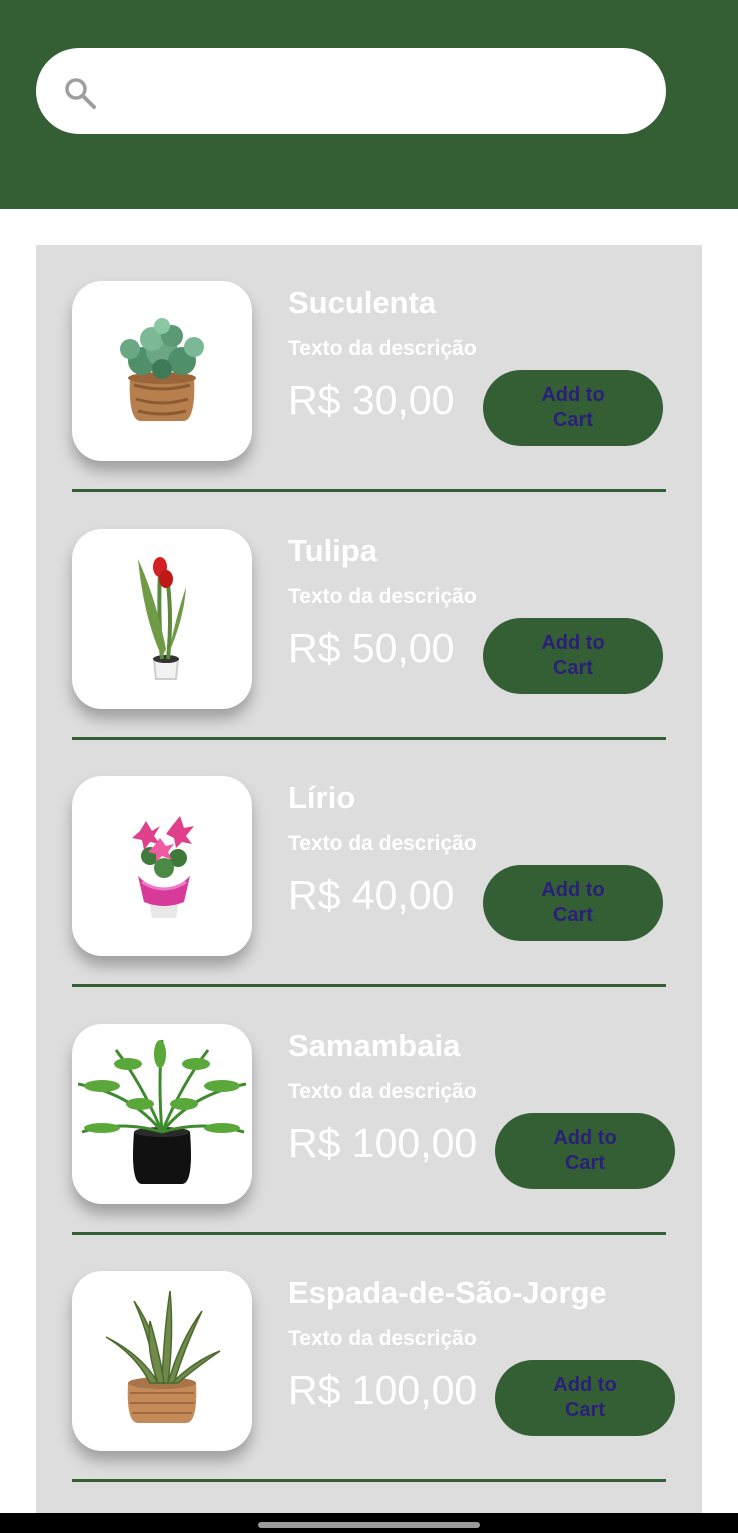 The image size is (738, 1533). Describe the element at coordinates (162, 1114) in the screenshot. I see `product-image-fern` at that location.